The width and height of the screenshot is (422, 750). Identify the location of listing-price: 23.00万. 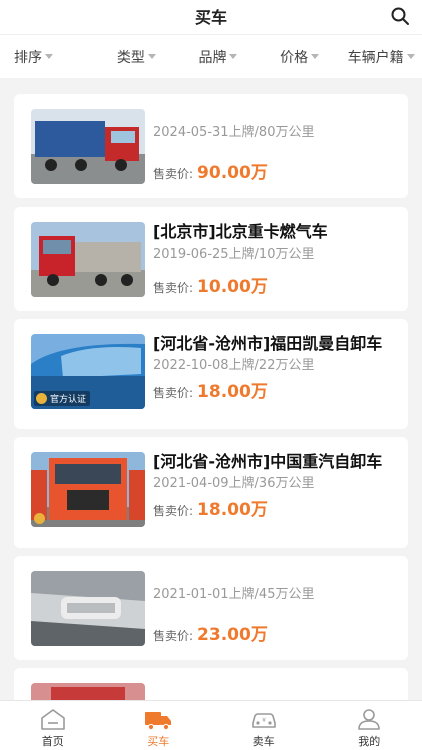
(232, 635).